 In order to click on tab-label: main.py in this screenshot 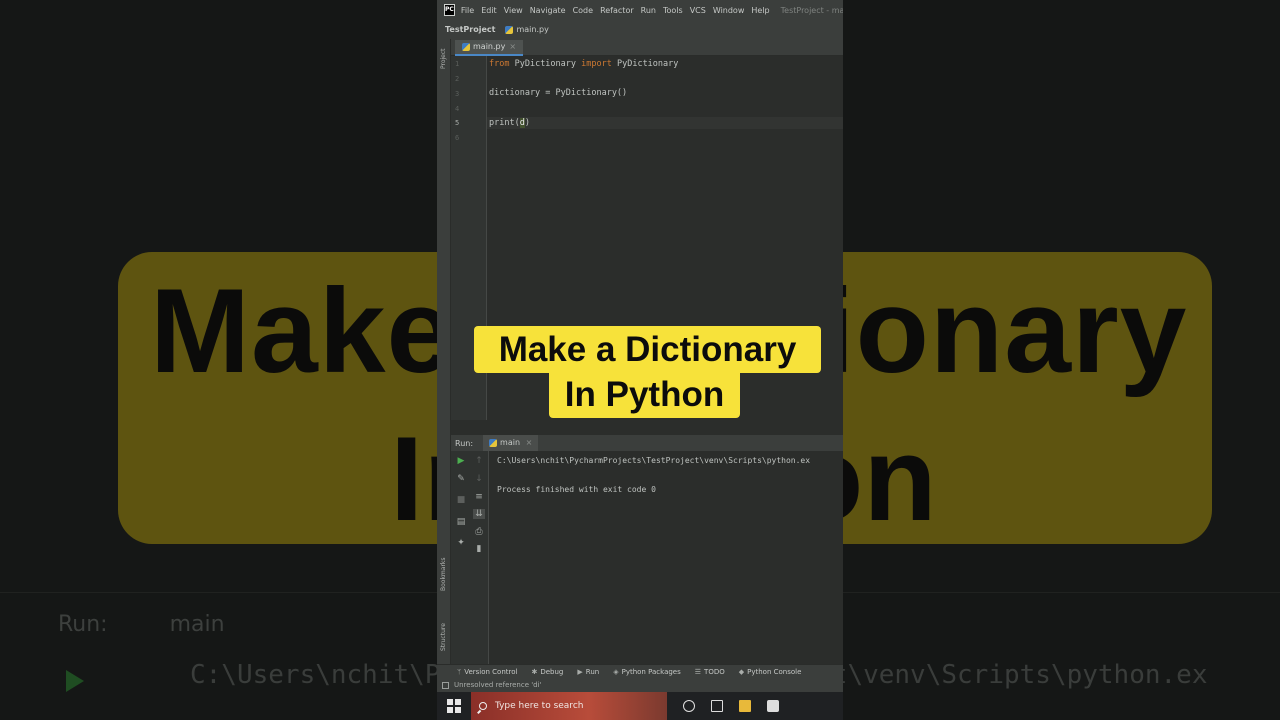, I will do `click(489, 46)`.